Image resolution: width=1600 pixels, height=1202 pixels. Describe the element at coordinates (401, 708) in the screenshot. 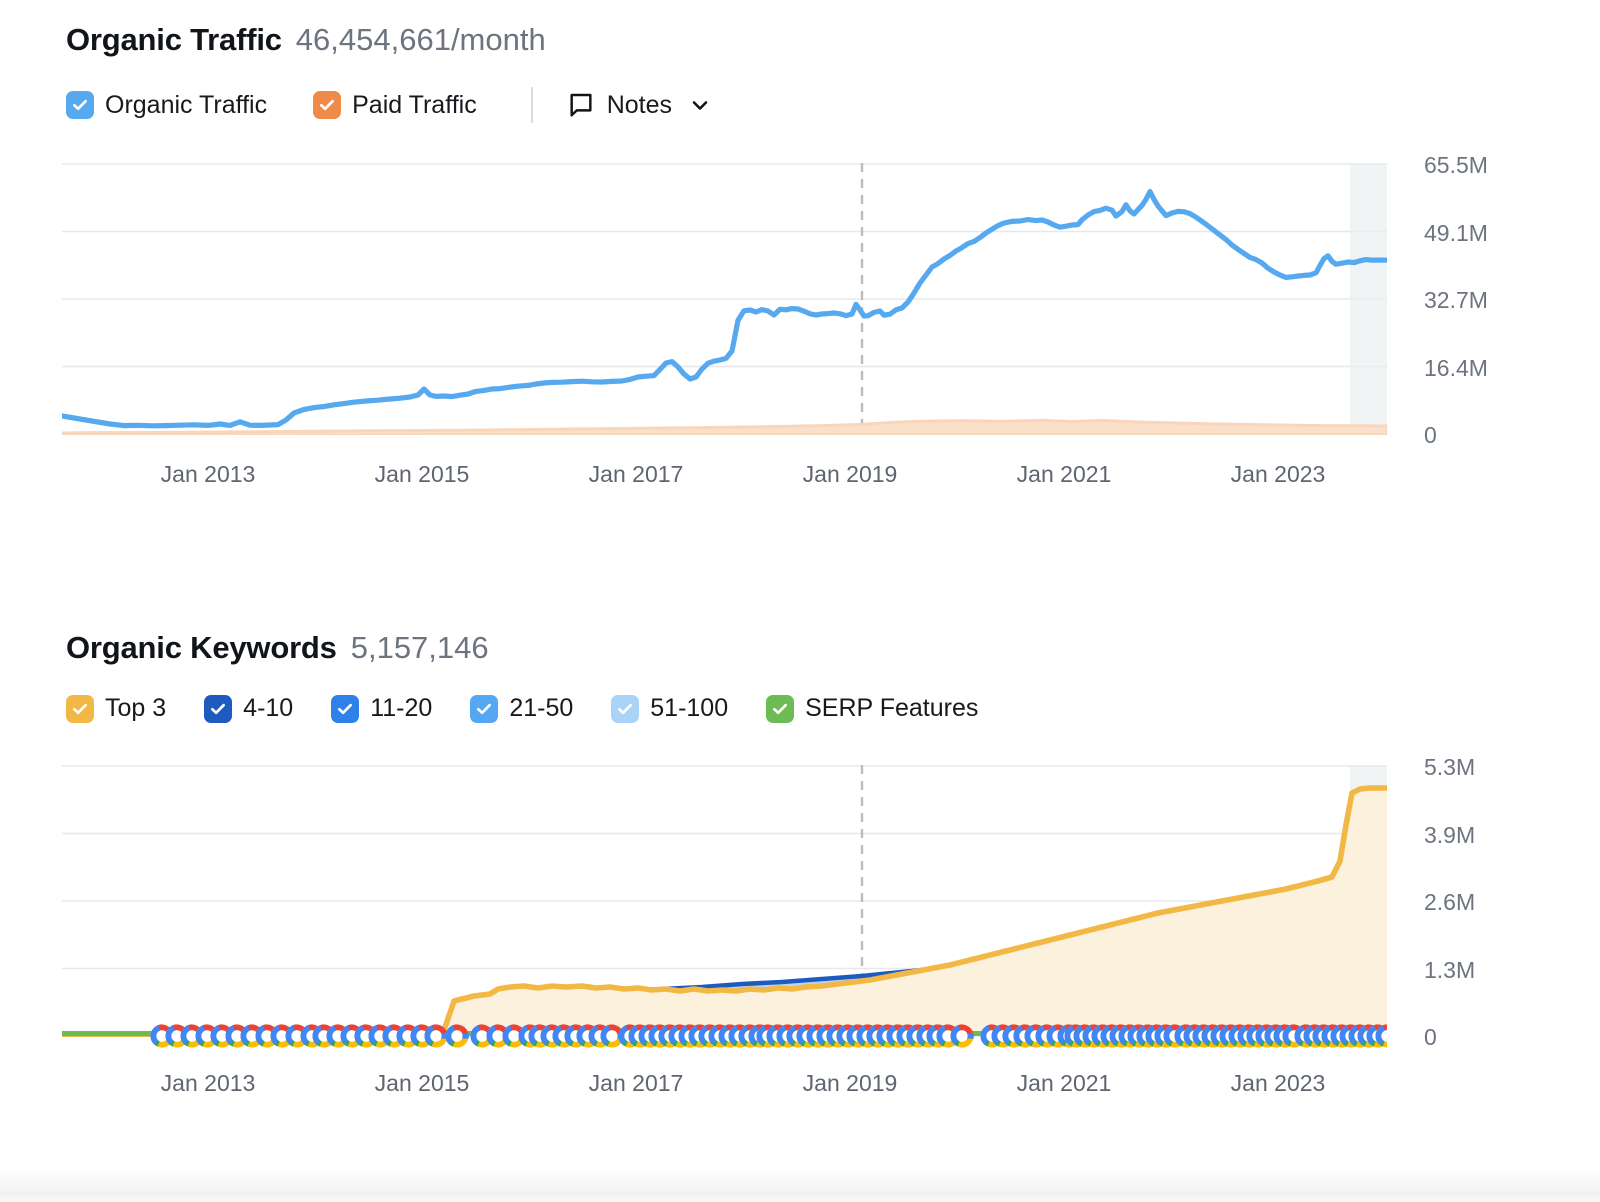

I see `legend-label-11-20: 11-20` at that location.